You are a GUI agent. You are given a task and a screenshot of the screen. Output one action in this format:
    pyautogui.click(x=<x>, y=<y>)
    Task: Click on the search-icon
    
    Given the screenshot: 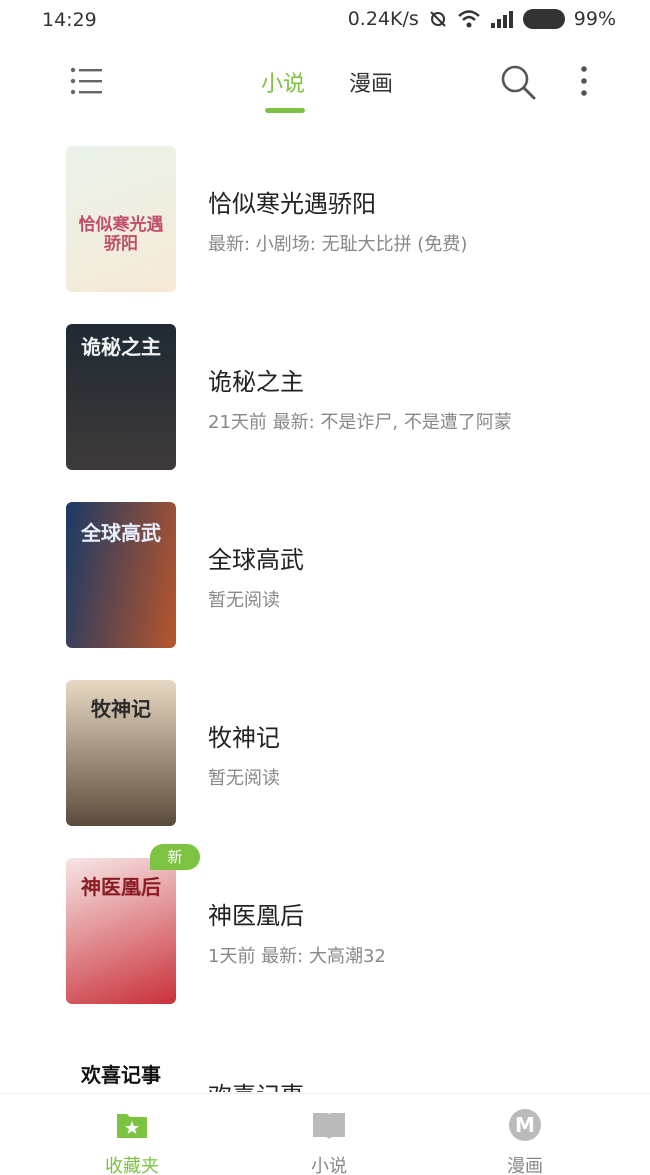 What is the action you would take?
    pyautogui.click(x=518, y=82)
    